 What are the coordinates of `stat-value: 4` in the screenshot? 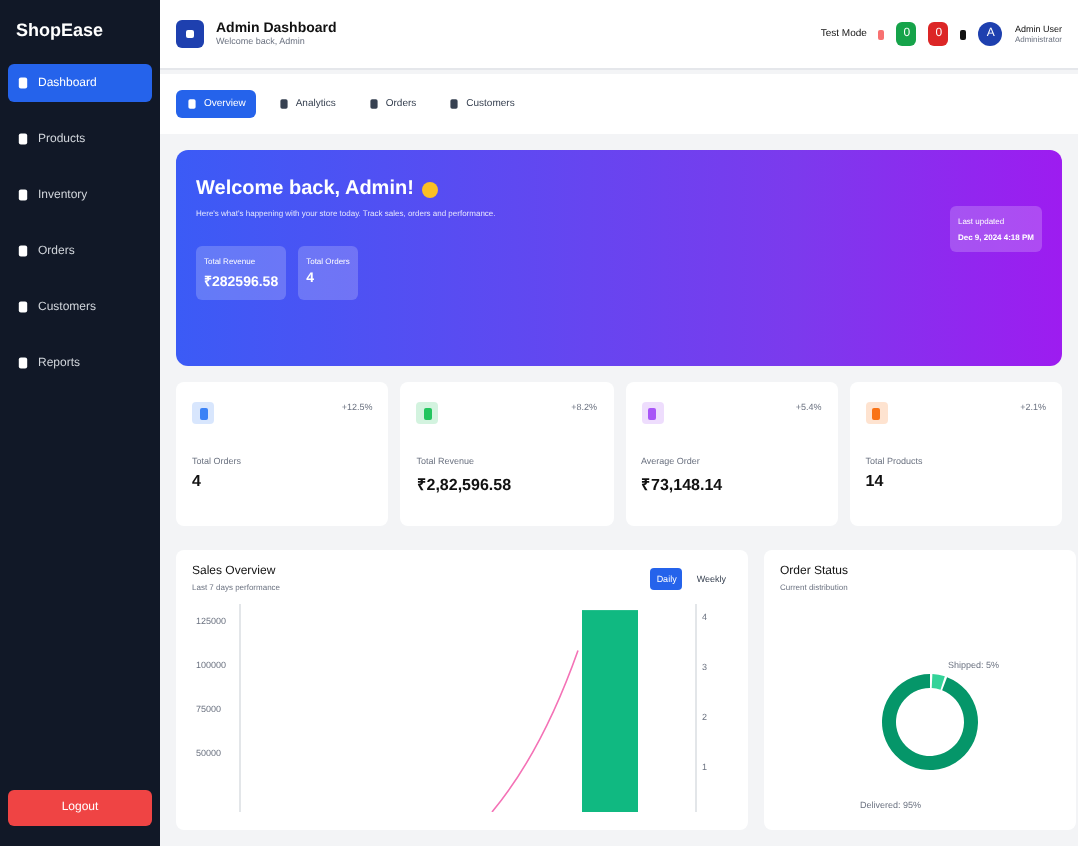 It's located at (197, 481).